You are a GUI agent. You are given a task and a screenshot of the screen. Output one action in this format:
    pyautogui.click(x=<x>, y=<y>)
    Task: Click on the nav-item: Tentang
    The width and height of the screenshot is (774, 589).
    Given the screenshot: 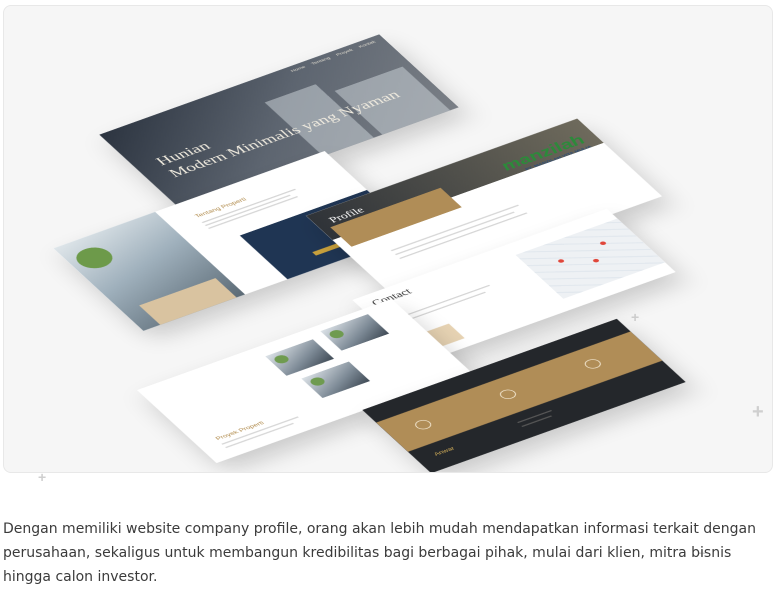 What is the action you would take?
    pyautogui.click(x=321, y=61)
    